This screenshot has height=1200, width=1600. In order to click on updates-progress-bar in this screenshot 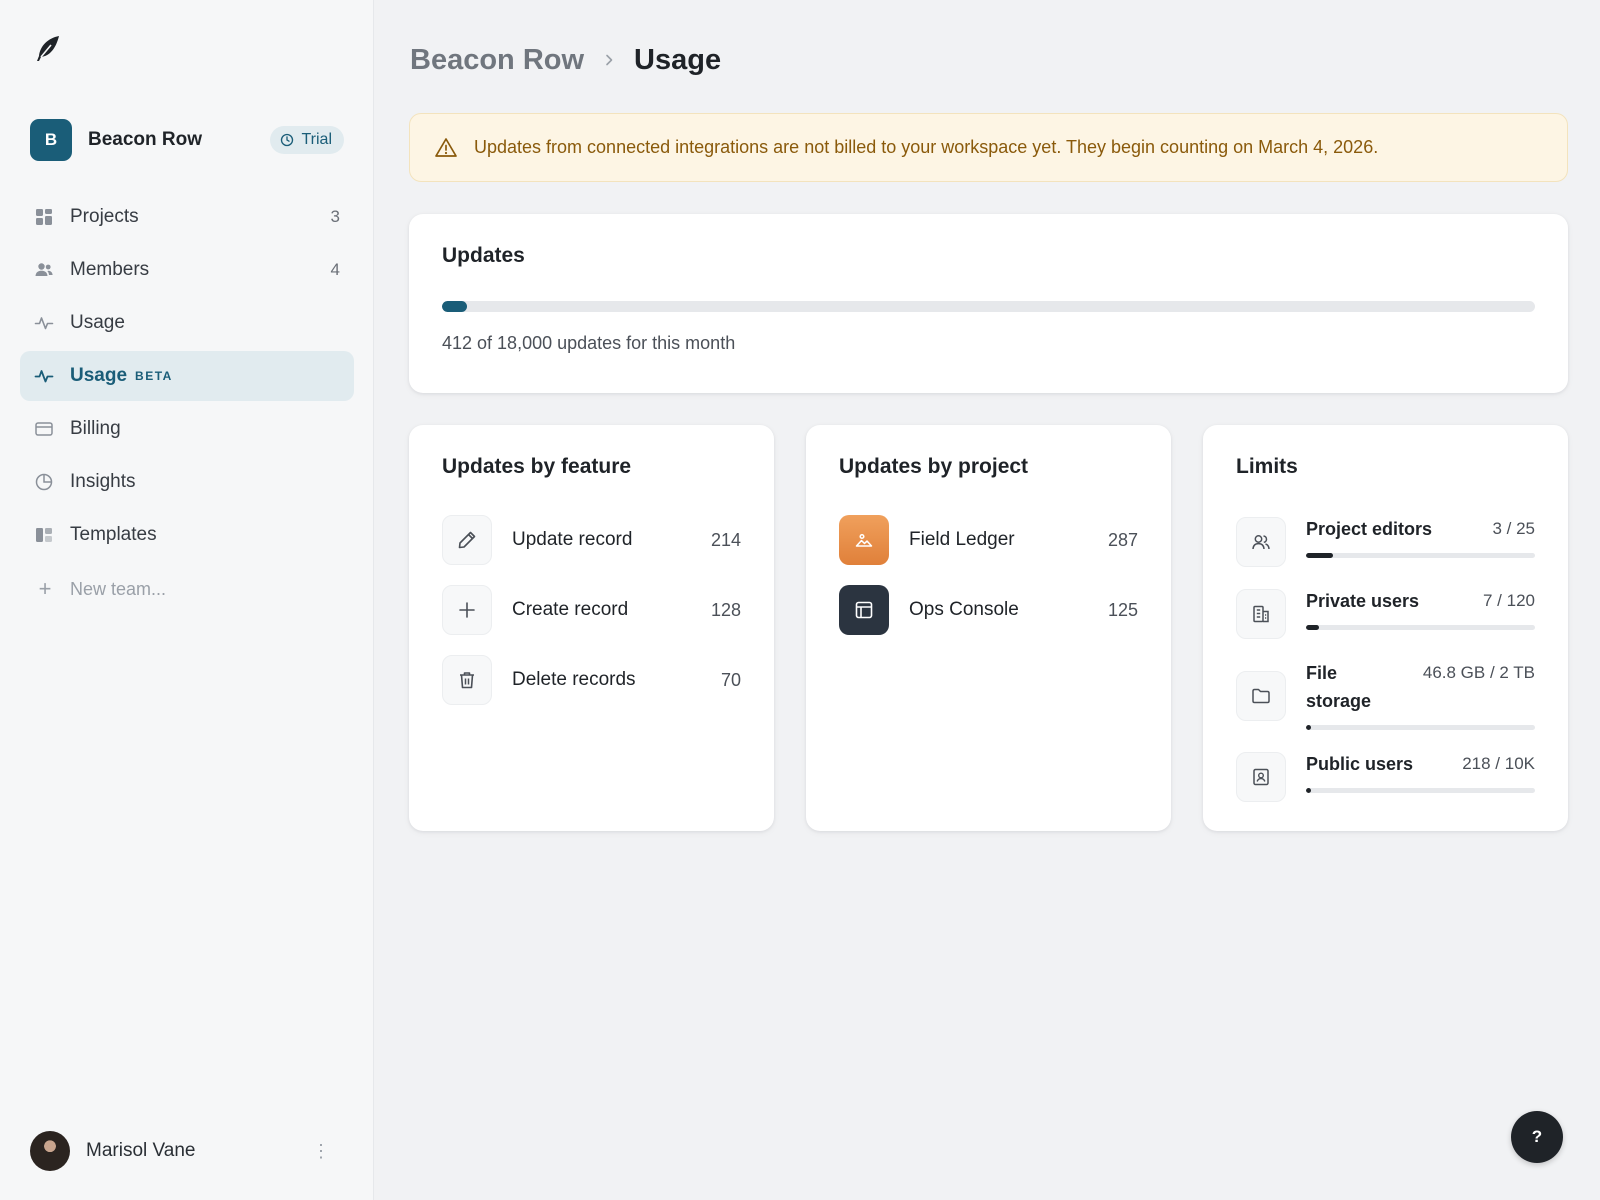, I will do `click(988, 306)`.